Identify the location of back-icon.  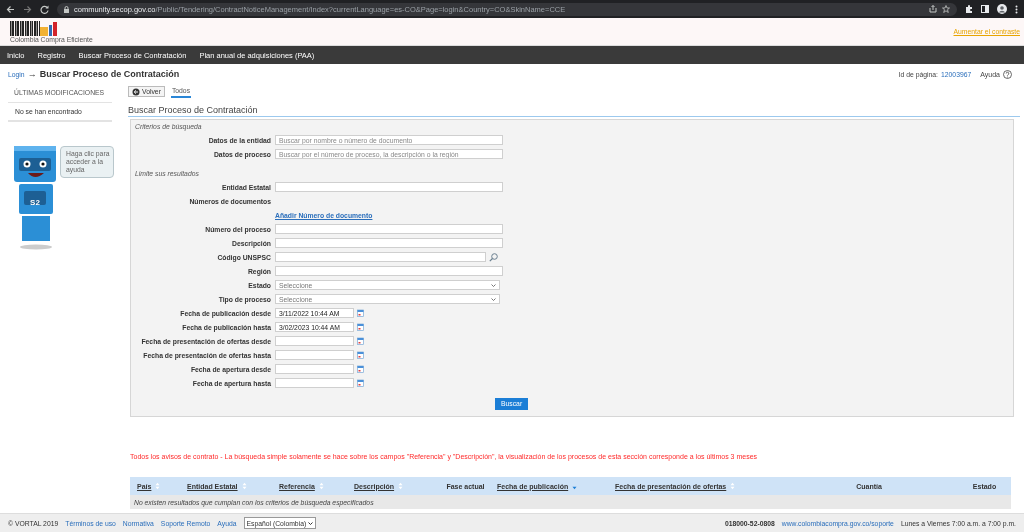
(10, 9).